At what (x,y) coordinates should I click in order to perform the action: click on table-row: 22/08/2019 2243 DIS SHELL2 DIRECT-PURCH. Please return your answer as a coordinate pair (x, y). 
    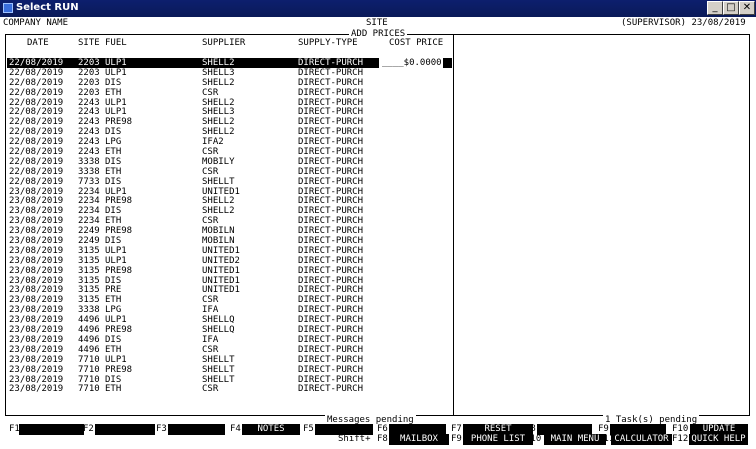
    Looking at the image, I should click on (229, 132).